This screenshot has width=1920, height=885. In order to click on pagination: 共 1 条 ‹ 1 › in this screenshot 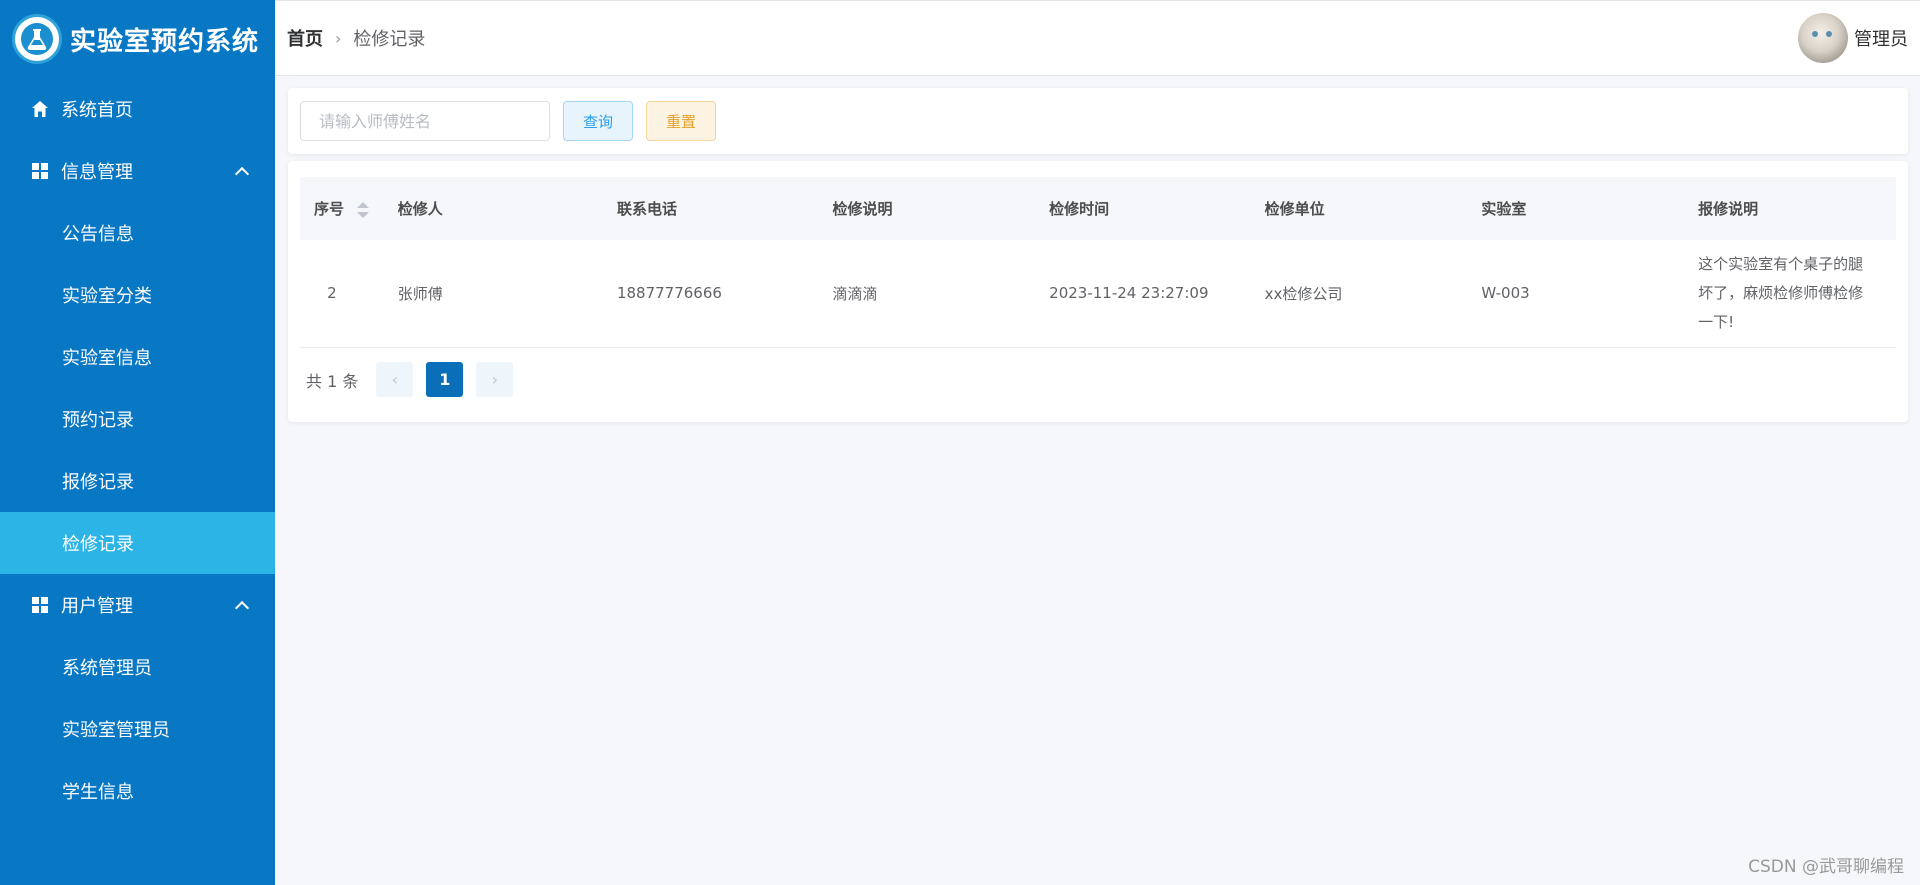, I will do `click(1098, 380)`.